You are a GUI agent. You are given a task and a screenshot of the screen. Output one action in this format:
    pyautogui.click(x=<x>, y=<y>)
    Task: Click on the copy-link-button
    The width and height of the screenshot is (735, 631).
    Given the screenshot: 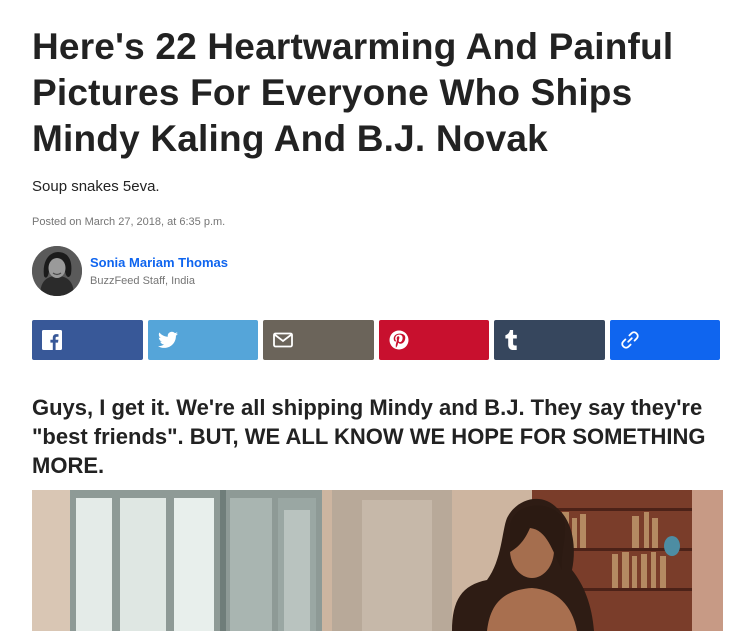 What is the action you would take?
    pyautogui.click(x=664, y=340)
    